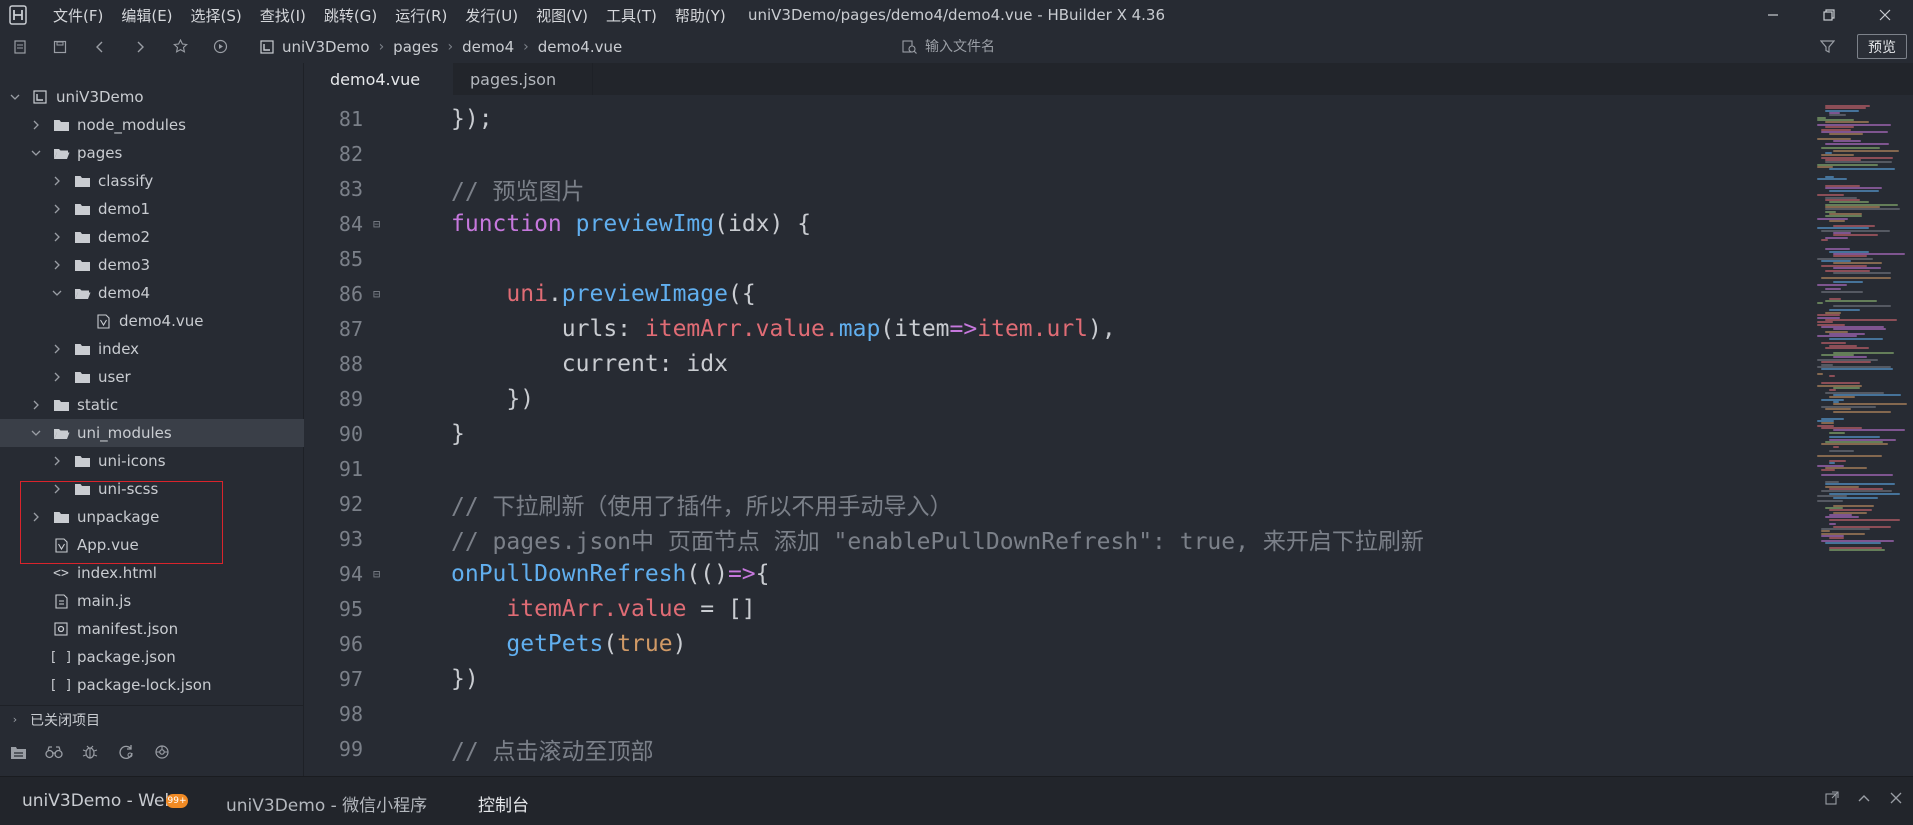 This screenshot has height=825, width=1913. I want to click on code-token: = [], so click(721, 608).